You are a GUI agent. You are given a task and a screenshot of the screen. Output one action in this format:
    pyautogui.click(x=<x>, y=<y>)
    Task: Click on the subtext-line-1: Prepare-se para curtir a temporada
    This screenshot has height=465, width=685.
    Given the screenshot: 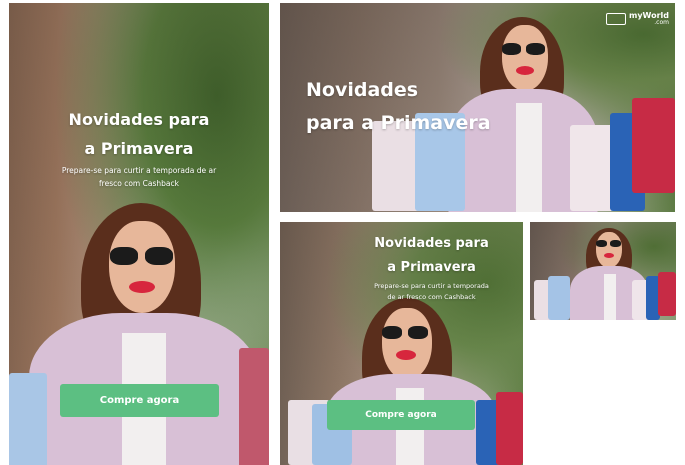 What is the action you would take?
    pyautogui.click(x=431, y=286)
    